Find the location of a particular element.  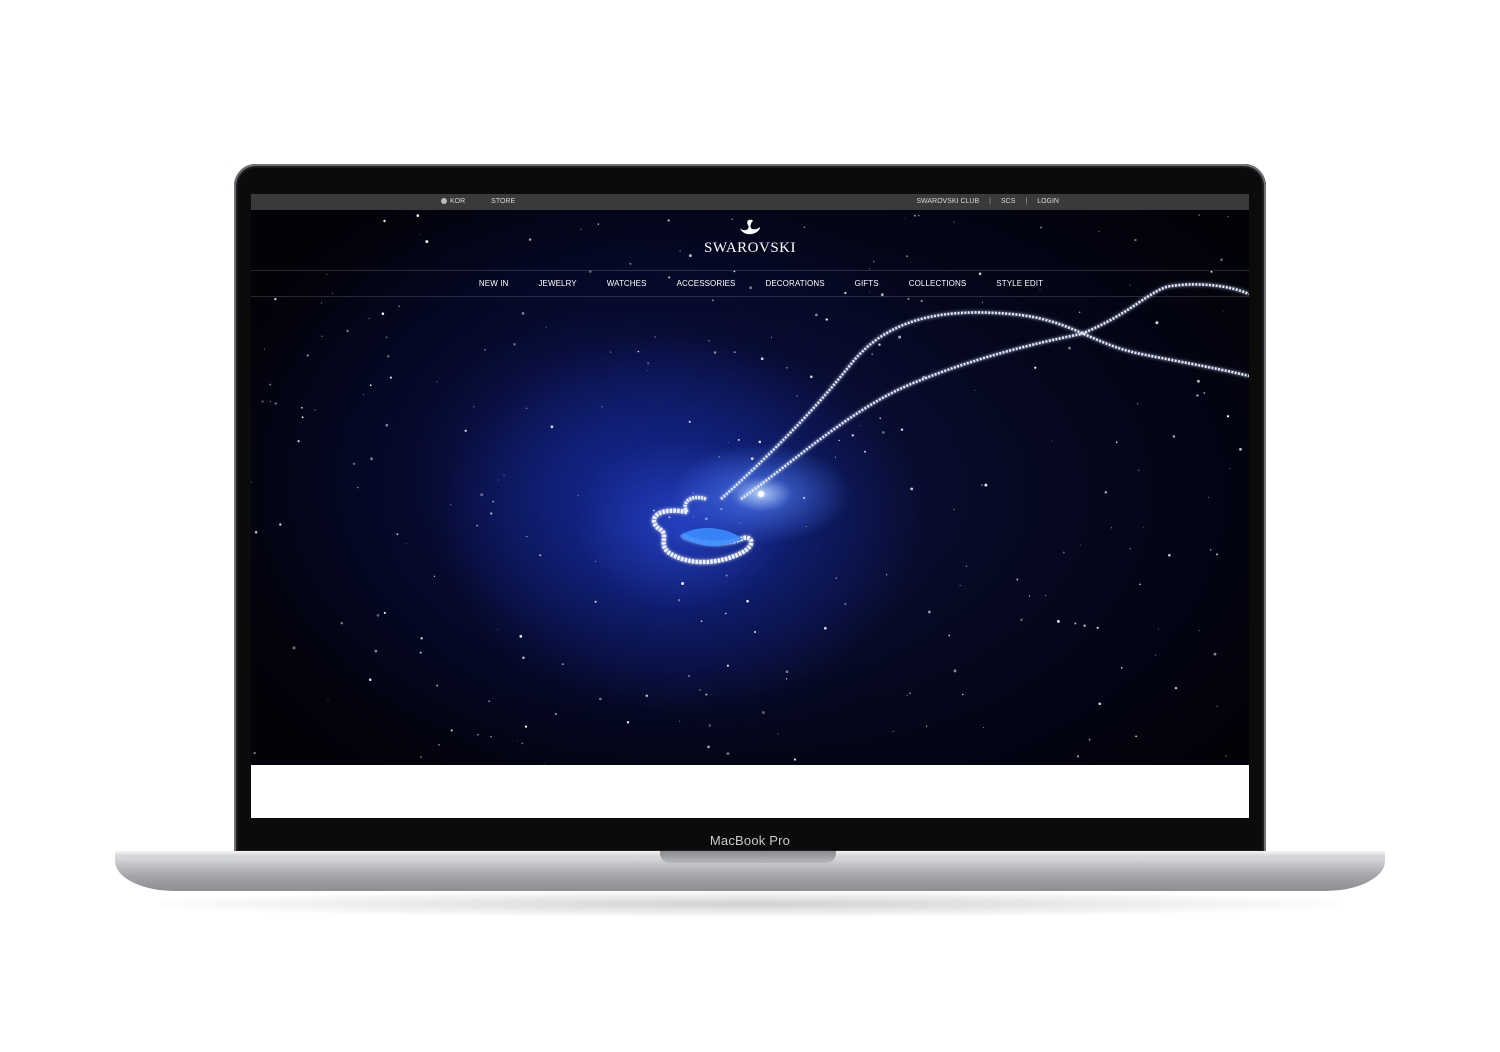

site-logo: SWAROVSKI is located at coordinates (750, 237).